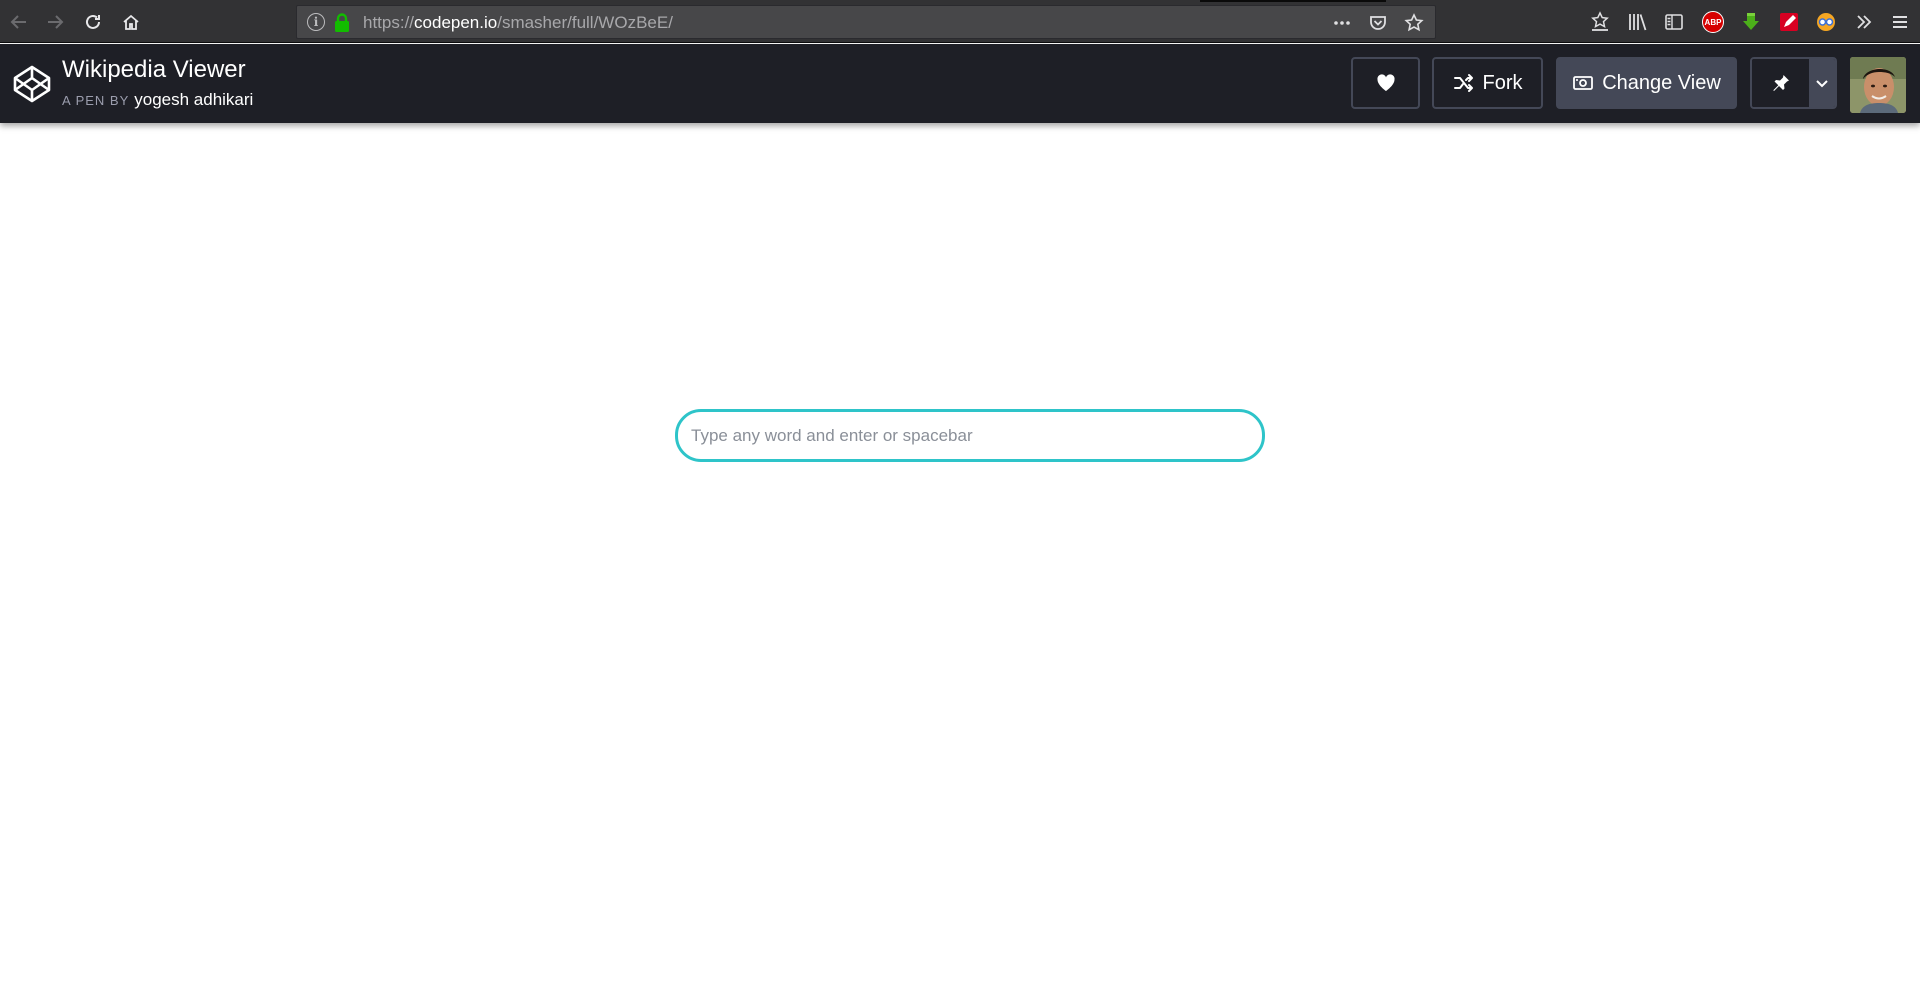 This screenshot has width=1920, height=996. I want to click on change-view-button: Change View, so click(1646, 83).